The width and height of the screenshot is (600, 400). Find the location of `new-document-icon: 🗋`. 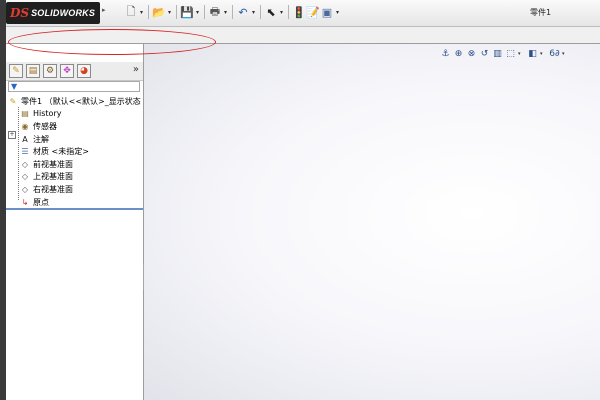

new-document-icon: 🗋 is located at coordinates (131, 11).